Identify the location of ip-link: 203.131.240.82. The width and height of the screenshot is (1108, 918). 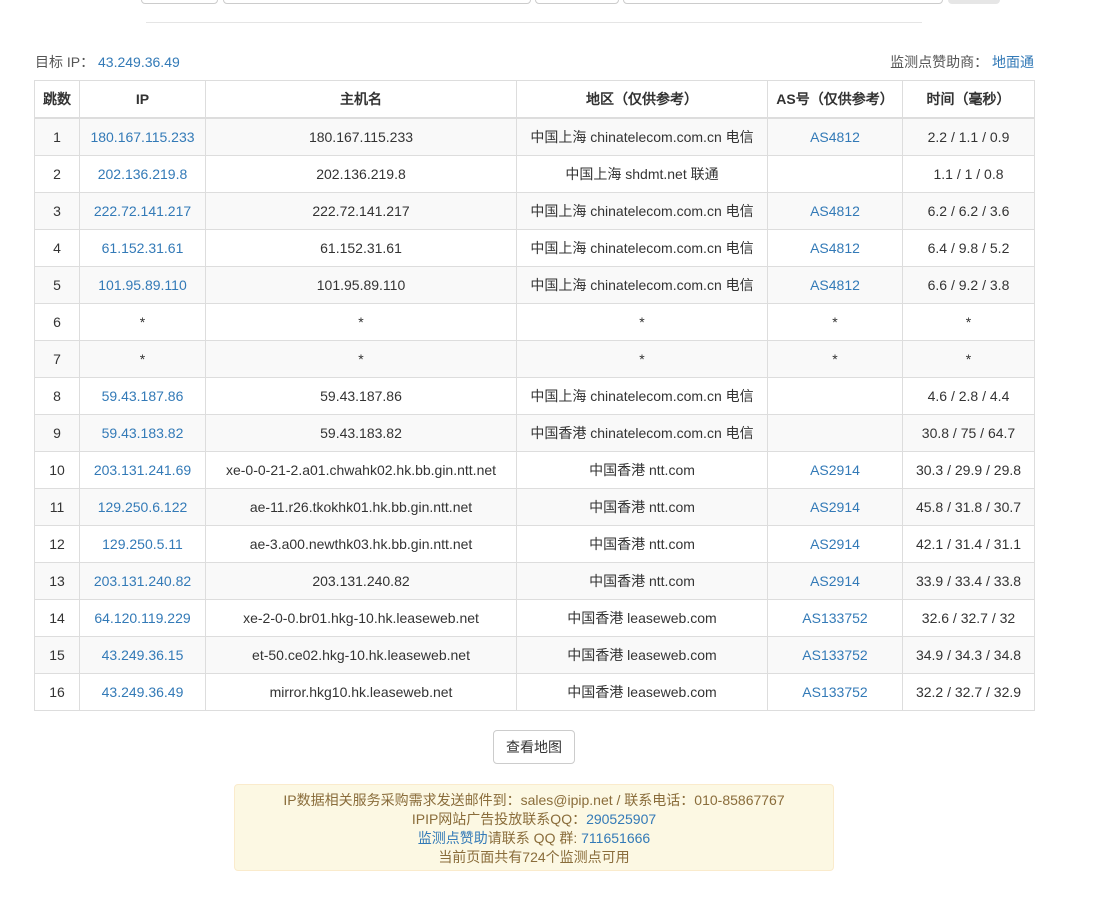
(142, 581).